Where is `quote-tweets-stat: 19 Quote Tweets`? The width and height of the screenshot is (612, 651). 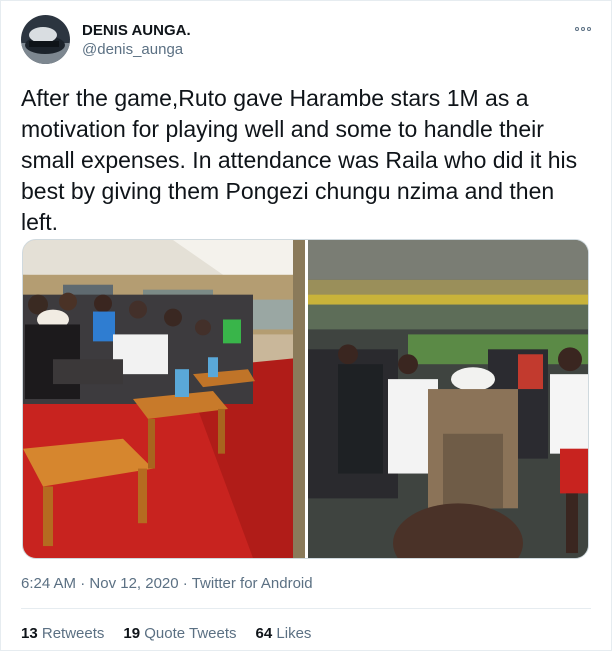
quote-tweets-stat: 19 Quote Tweets is located at coordinates (179, 634).